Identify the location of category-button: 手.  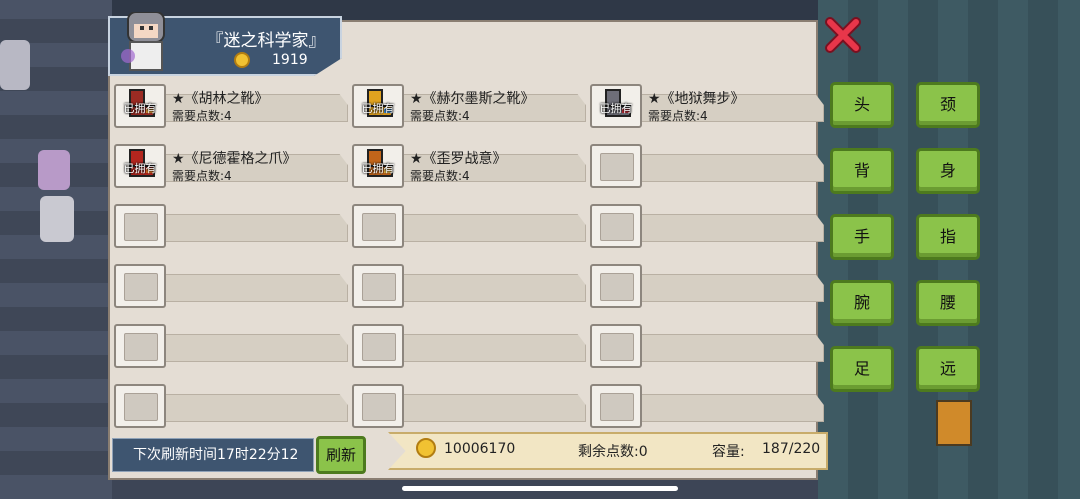
(862, 237).